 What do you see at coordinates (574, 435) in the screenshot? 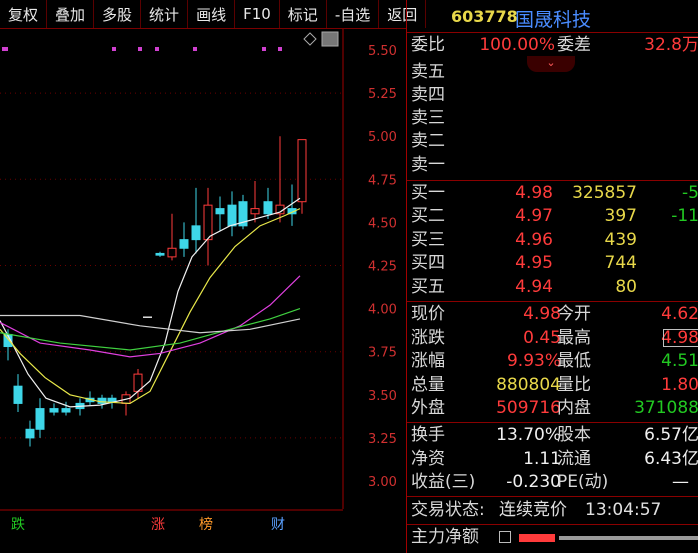
I see `guben-label: 股本` at bounding box center [574, 435].